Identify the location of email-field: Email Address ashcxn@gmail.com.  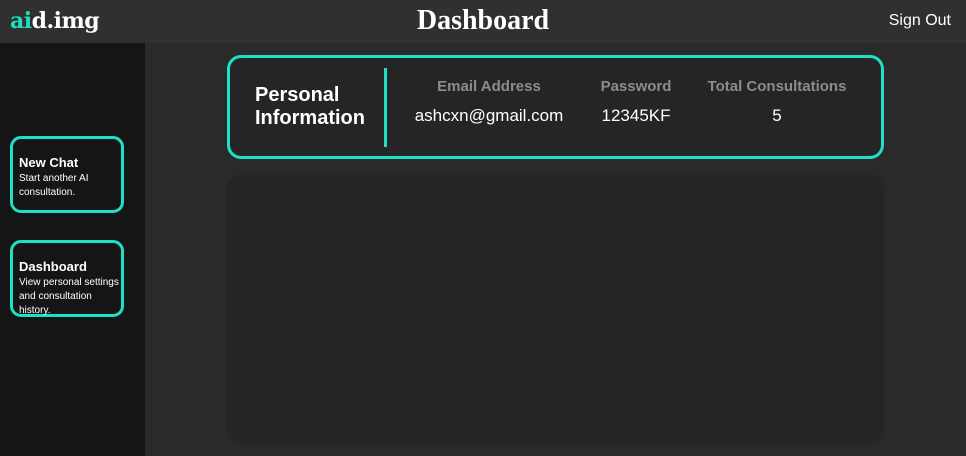
(489, 101).